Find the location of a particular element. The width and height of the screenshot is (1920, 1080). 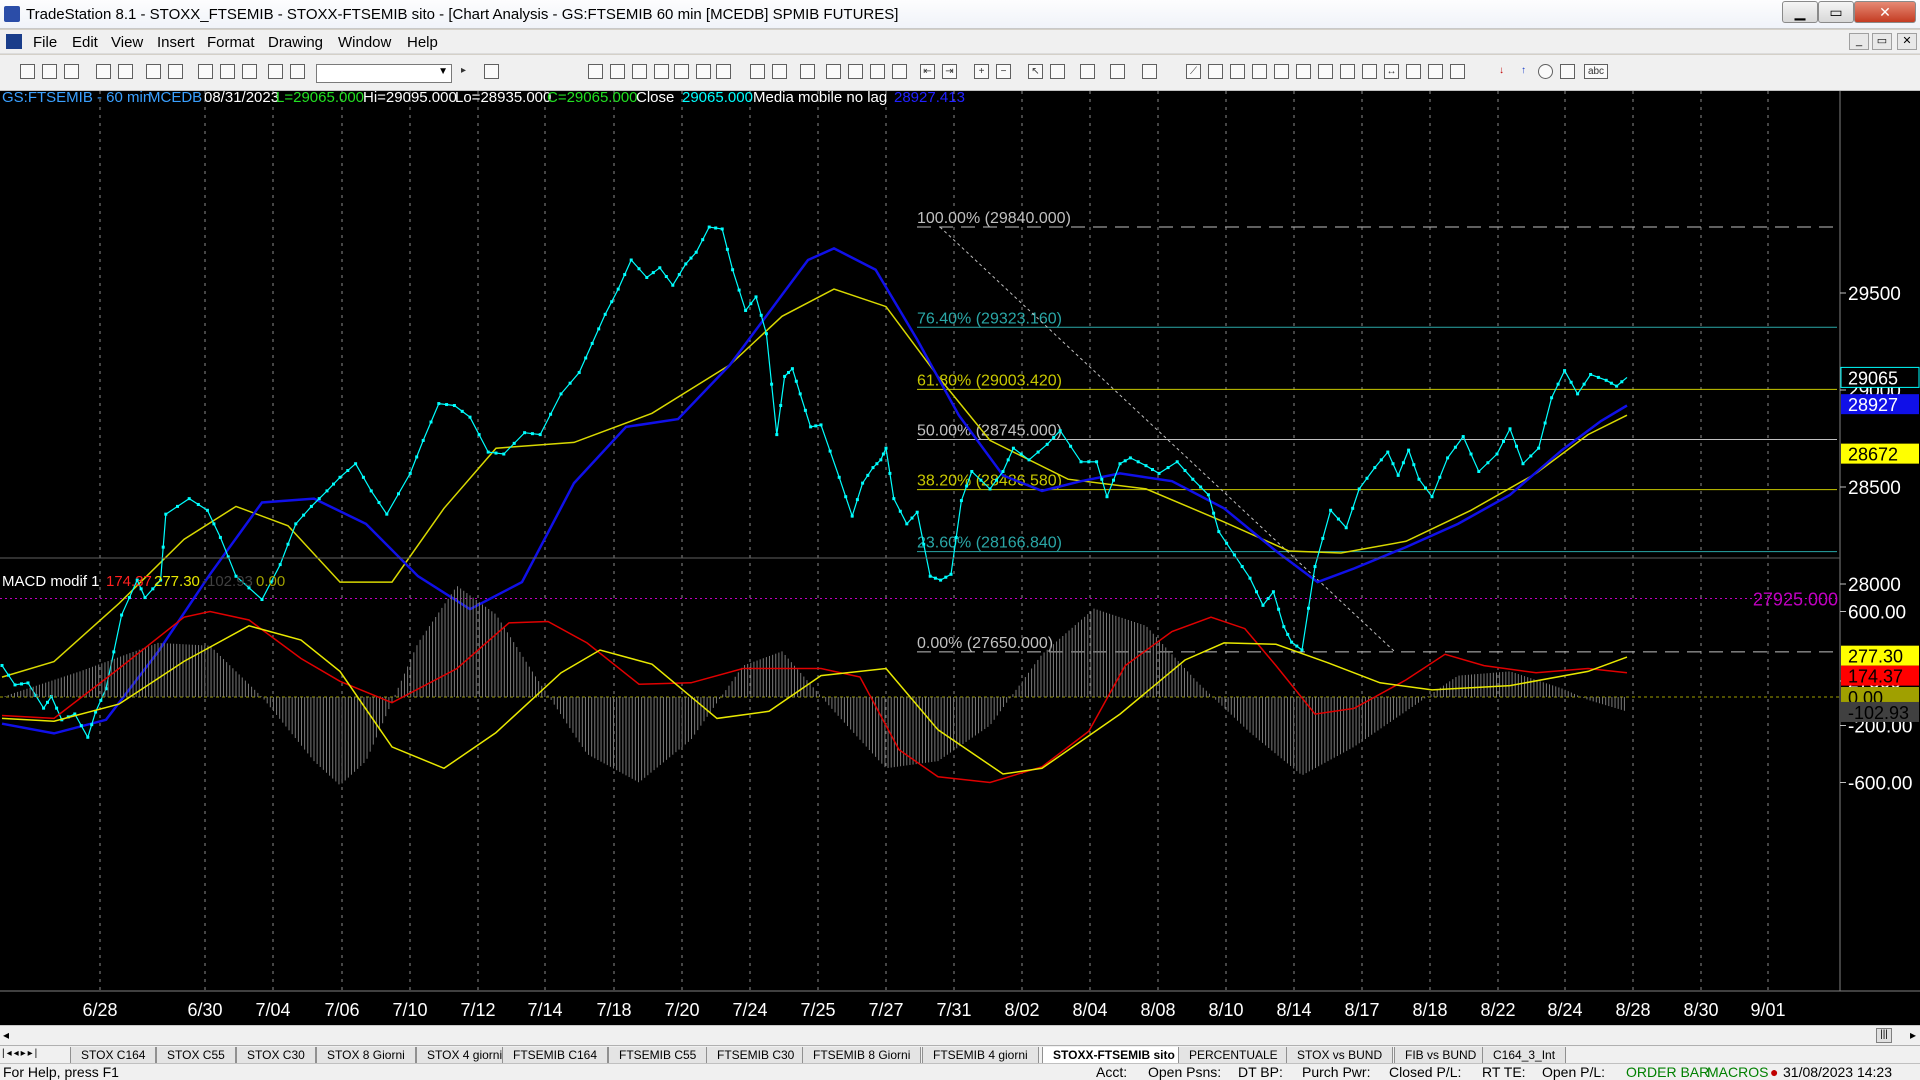

horizontal-lines-icon is located at coordinates (1237, 71).